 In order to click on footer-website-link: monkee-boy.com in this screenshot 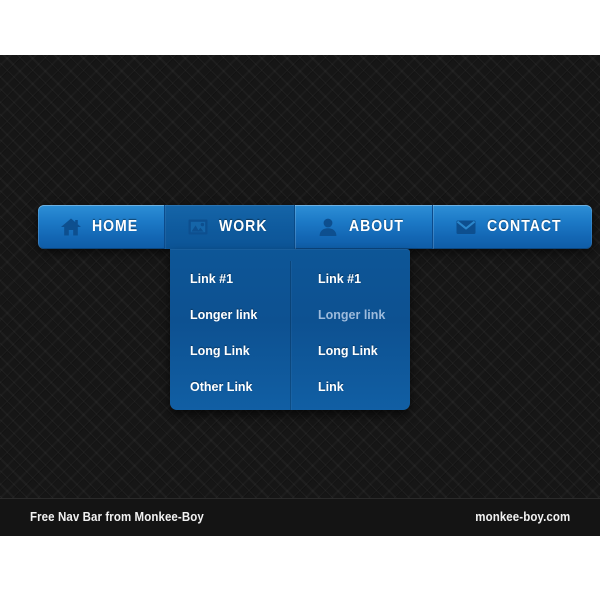, I will do `click(522, 517)`.